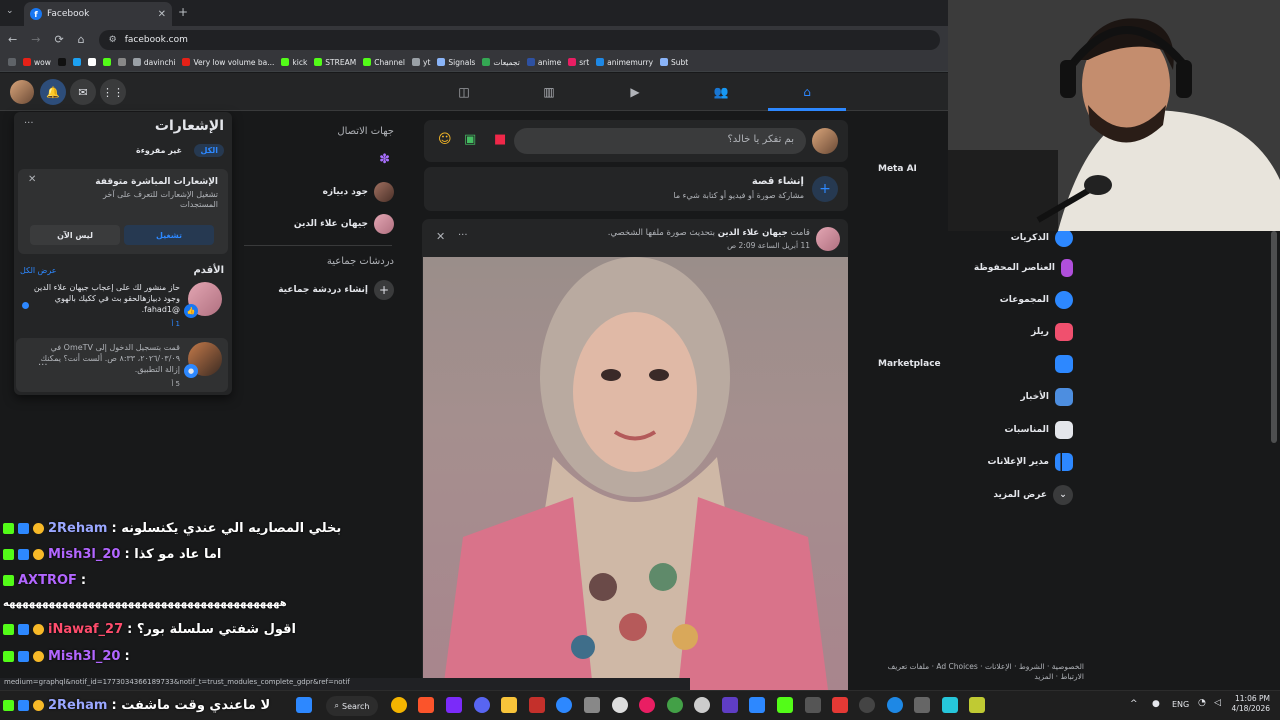 The height and width of the screenshot is (720, 1280). I want to click on menu-grid-icon: ⋮⋮, so click(113, 92).